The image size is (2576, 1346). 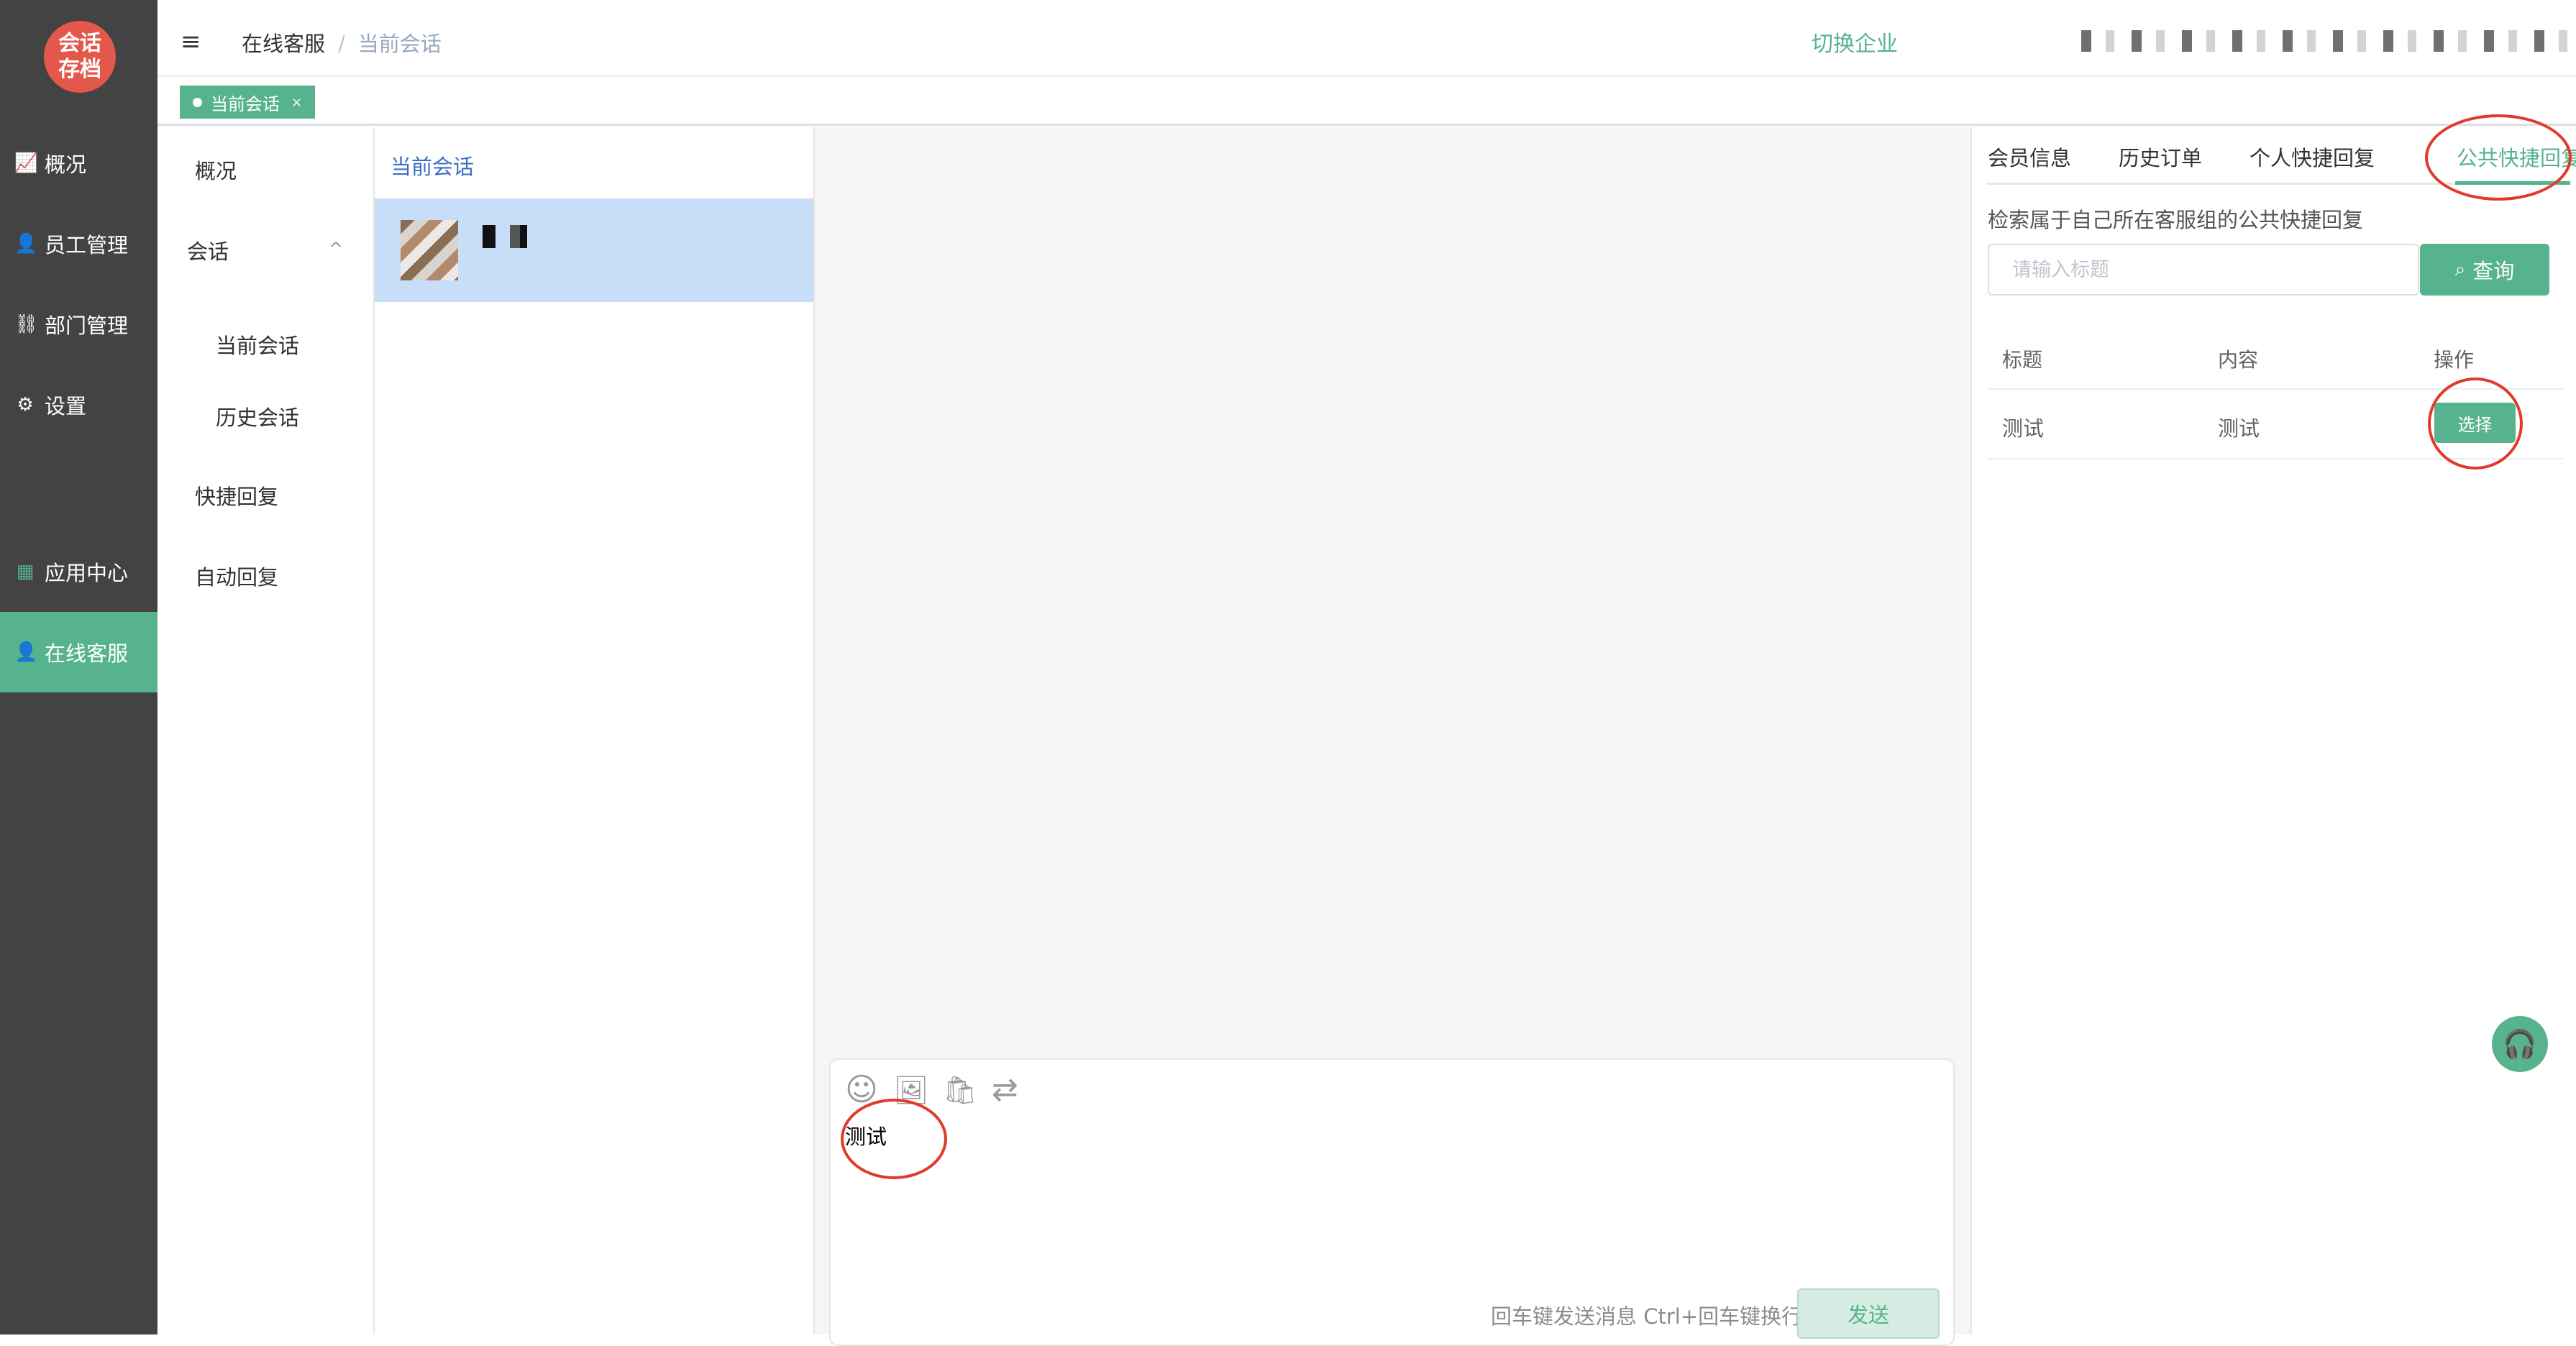 I want to click on contact-name-redacted, so click(x=505, y=236).